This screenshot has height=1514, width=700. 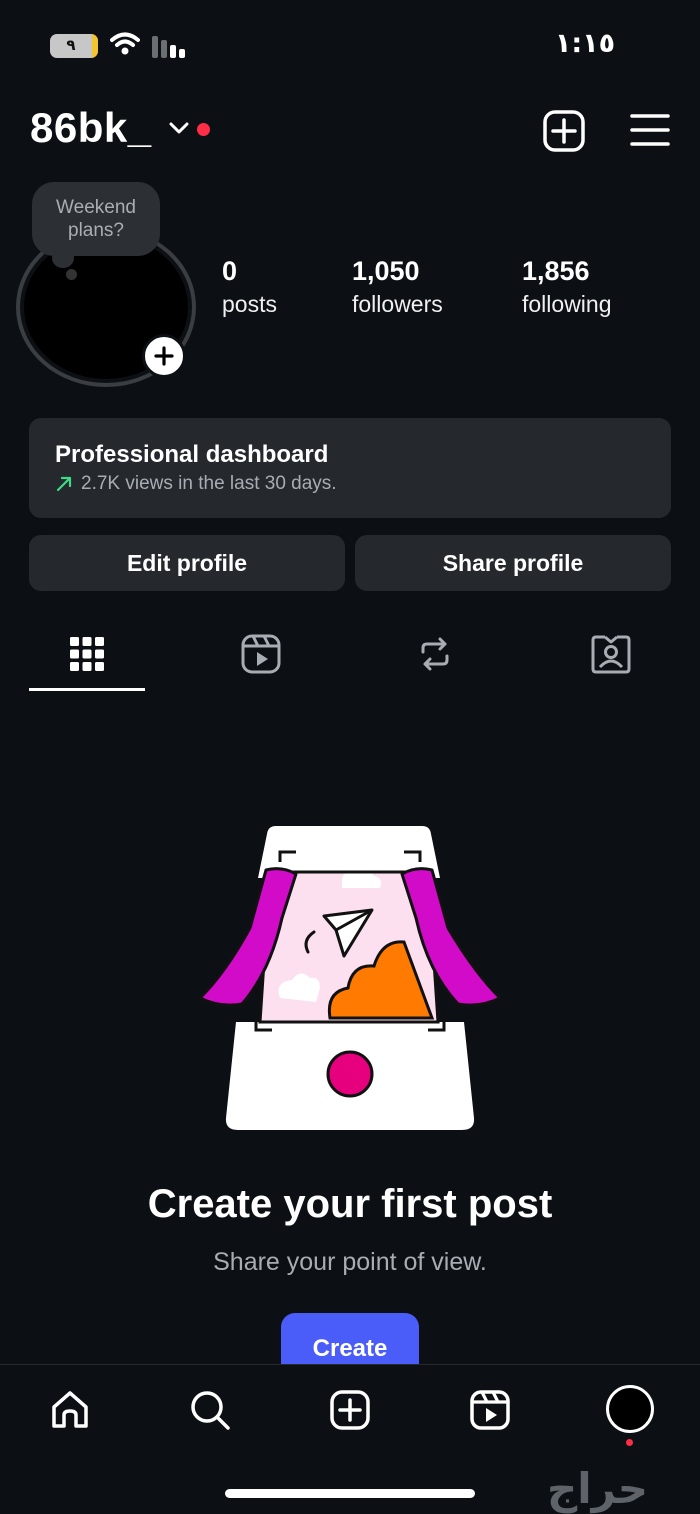 What do you see at coordinates (567, 304) in the screenshot?
I see `stat-label: following` at bounding box center [567, 304].